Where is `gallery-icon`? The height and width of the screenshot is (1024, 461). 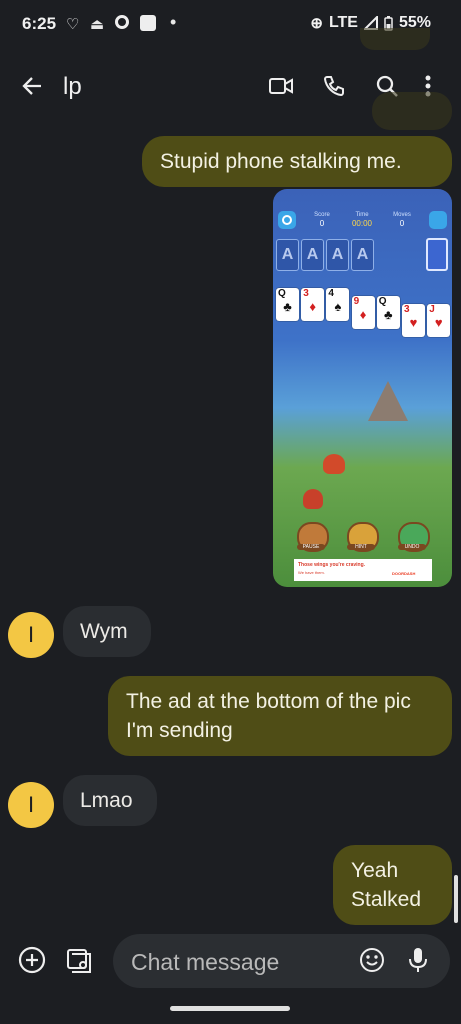
gallery-icon is located at coordinates (80, 960).